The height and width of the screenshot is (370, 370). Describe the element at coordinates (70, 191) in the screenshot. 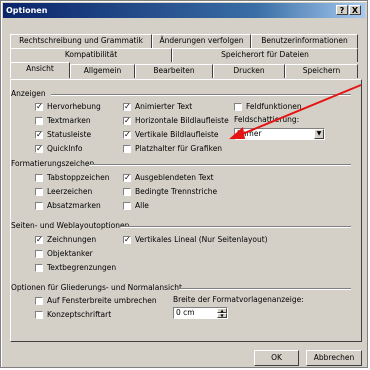

I see `checkbox-label: Leerzeichen` at that location.